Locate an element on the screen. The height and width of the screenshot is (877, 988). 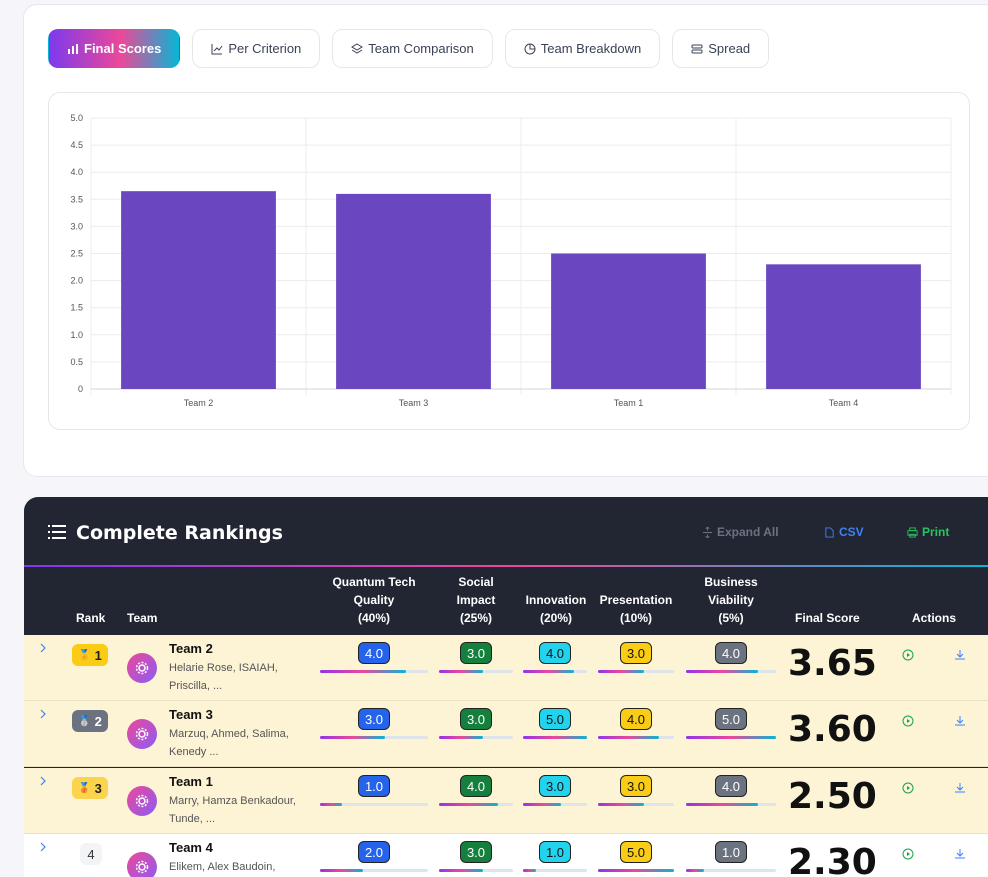
col-label-line: Business is located at coordinates (731, 582).